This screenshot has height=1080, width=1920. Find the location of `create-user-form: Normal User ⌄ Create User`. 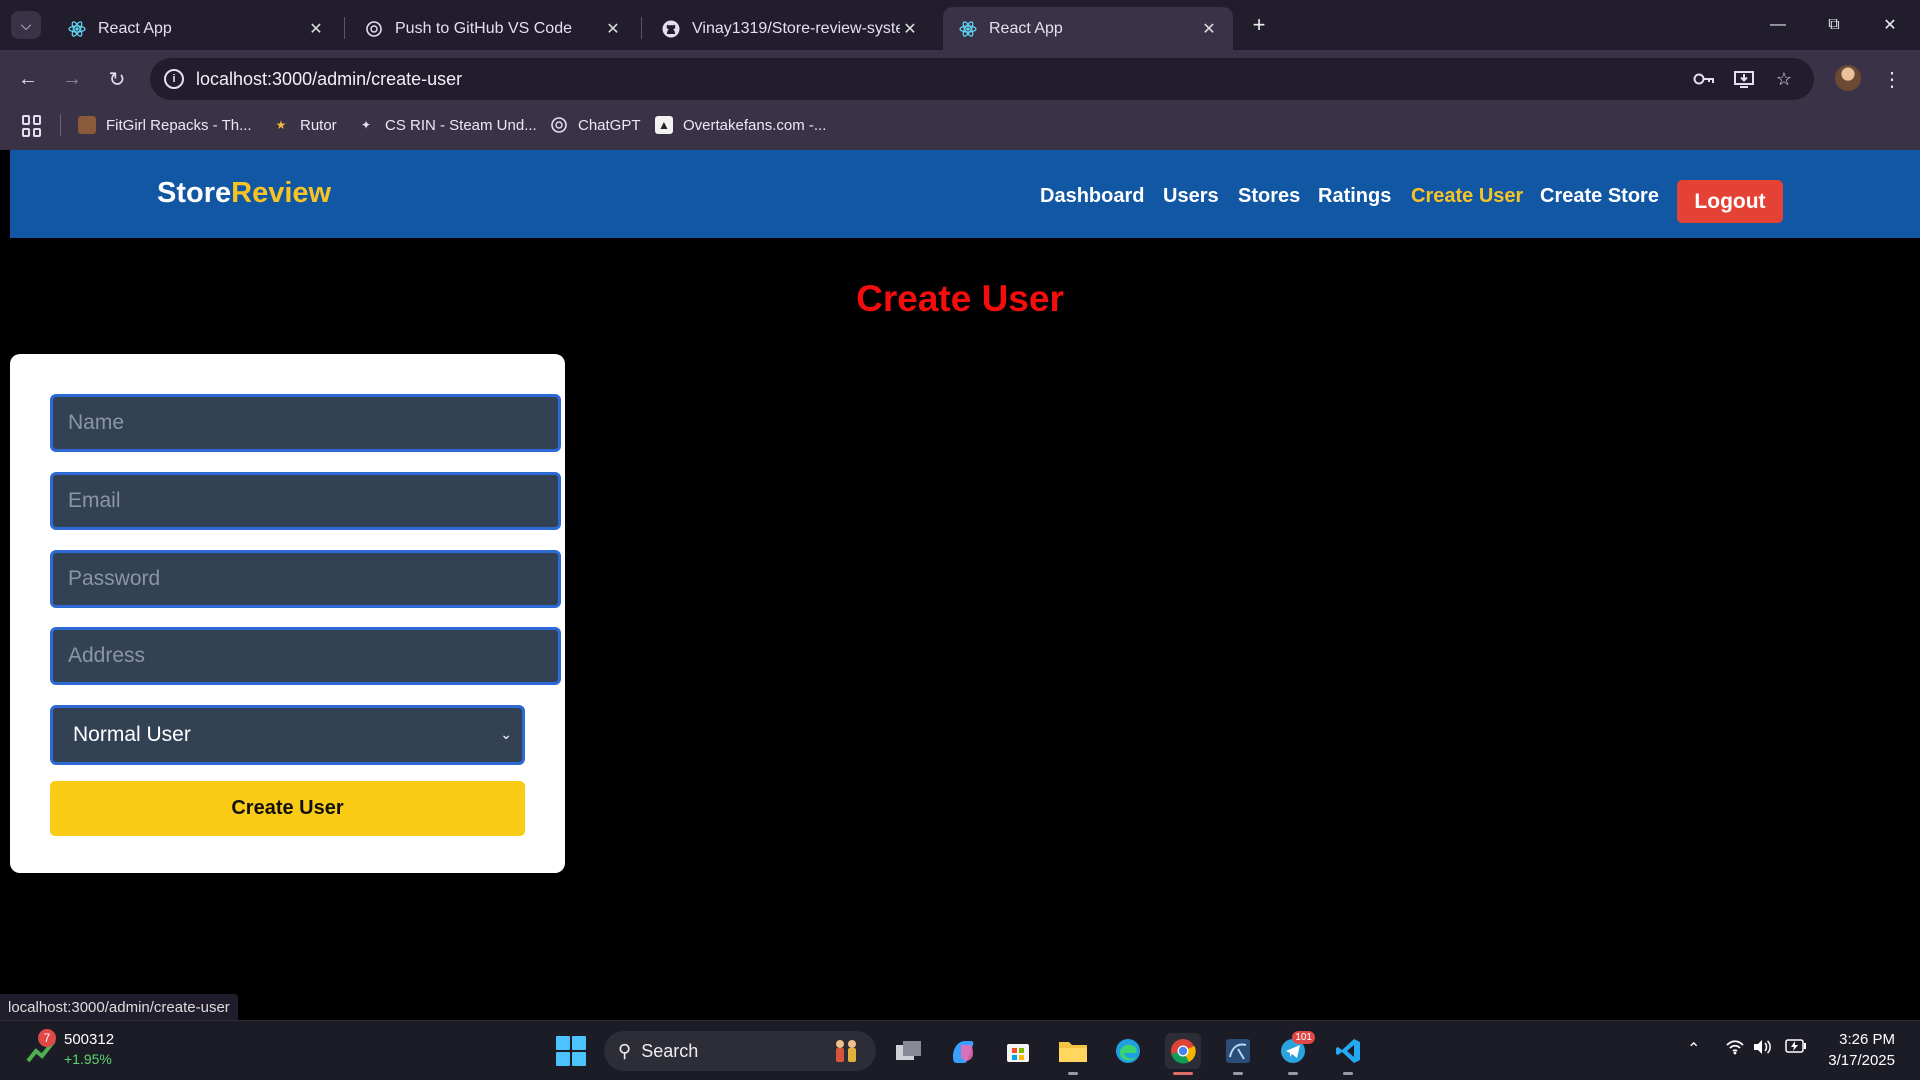

create-user-form: Normal User ⌄ Create User is located at coordinates (287, 613).